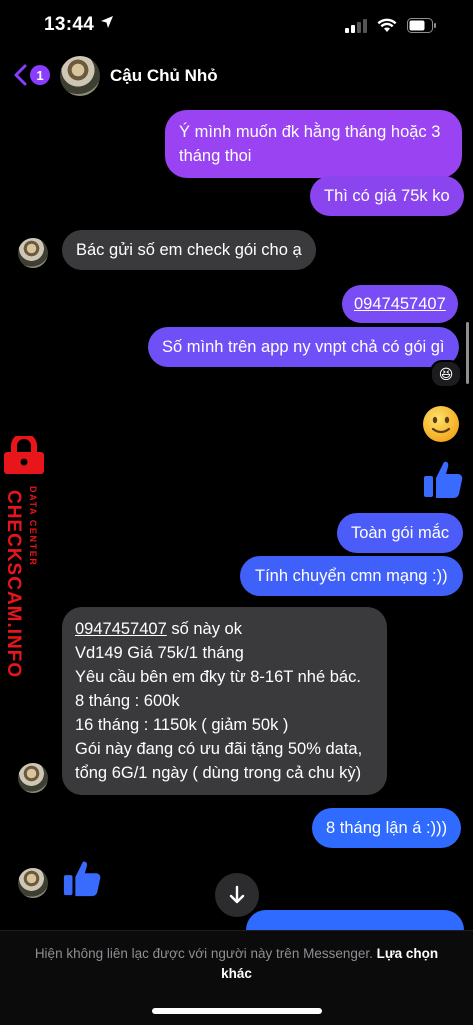 The image size is (473, 1025). What do you see at coordinates (121, 629) in the screenshot?
I see `phone-link: 0947457407` at bounding box center [121, 629].